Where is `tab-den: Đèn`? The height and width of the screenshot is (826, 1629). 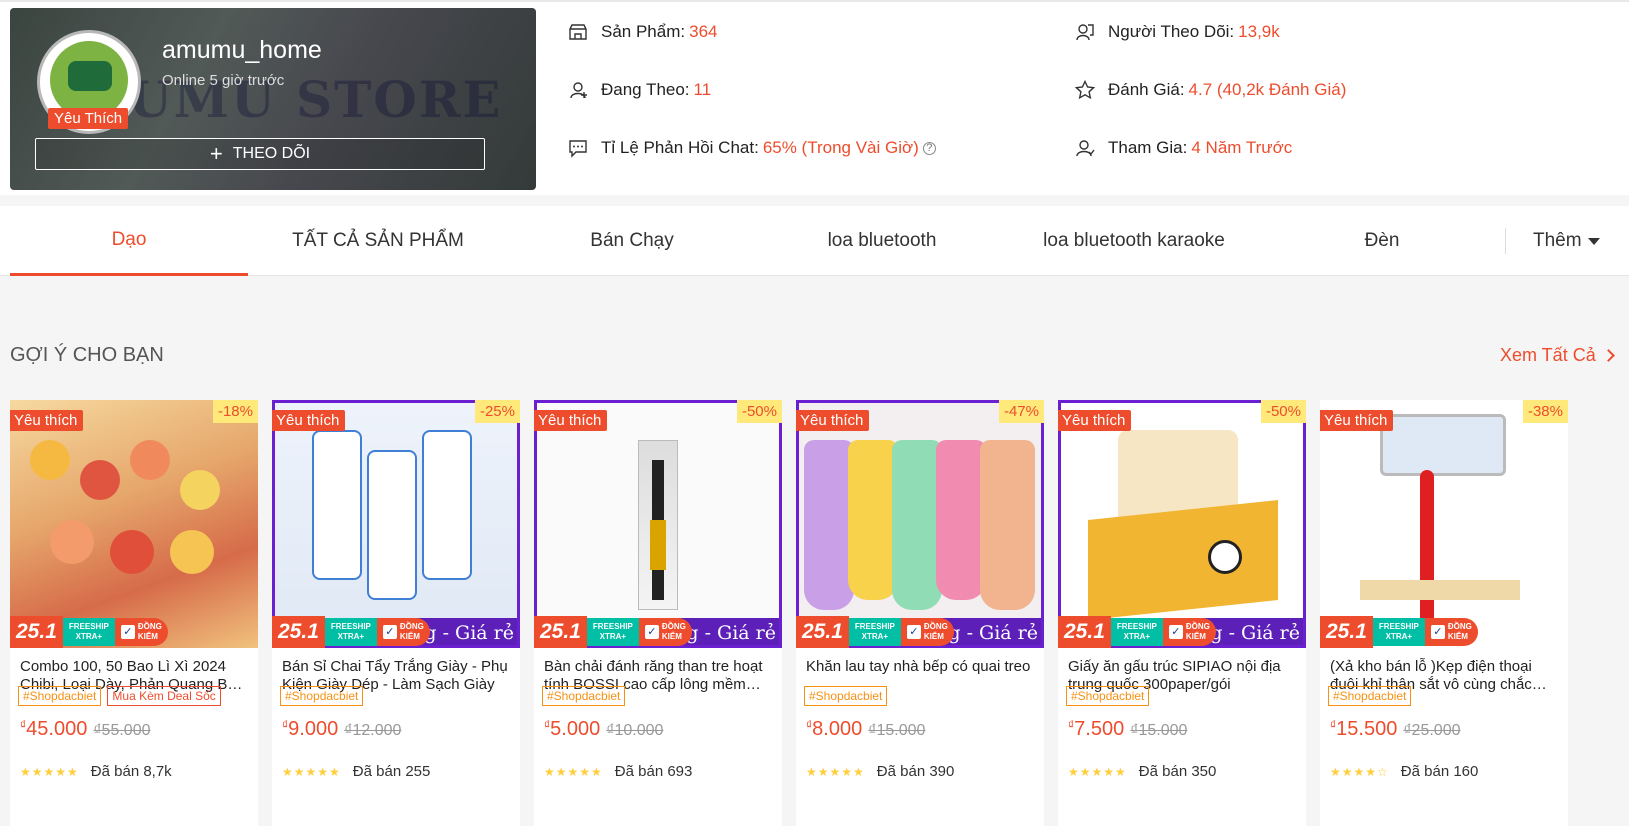 tab-den: Đèn is located at coordinates (1382, 241).